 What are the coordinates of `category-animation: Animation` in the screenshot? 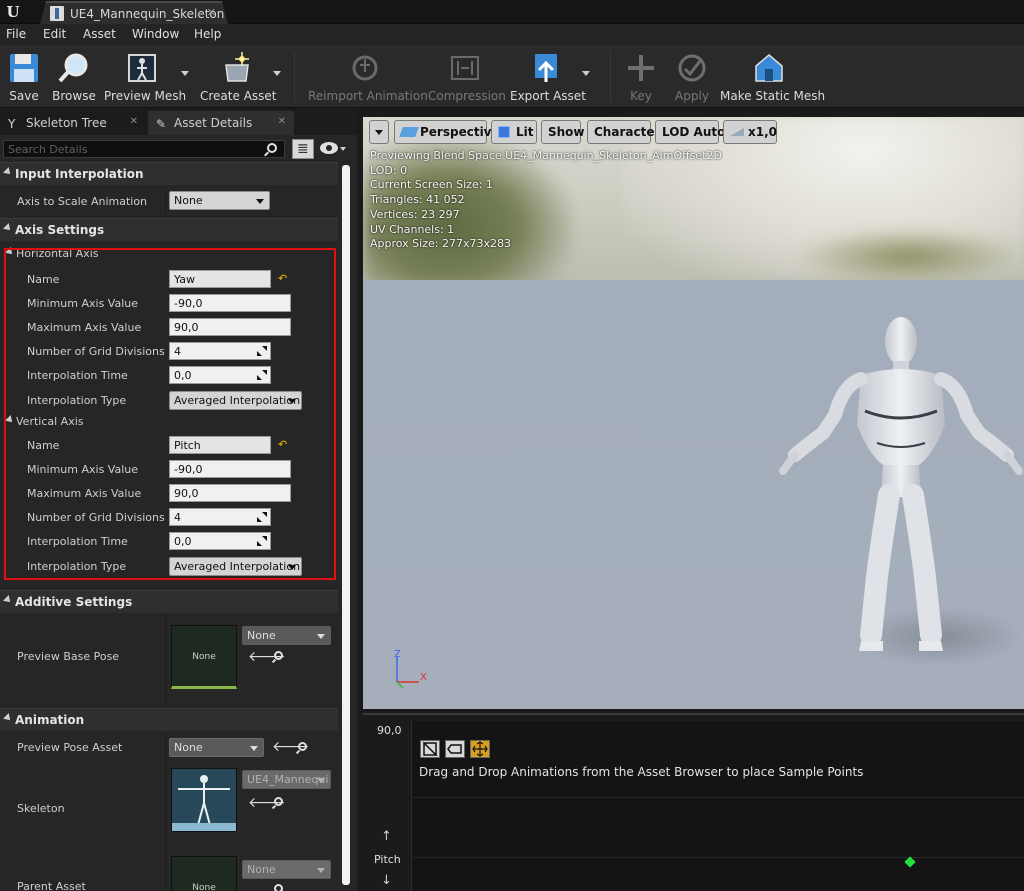 It's located at (169, 719).